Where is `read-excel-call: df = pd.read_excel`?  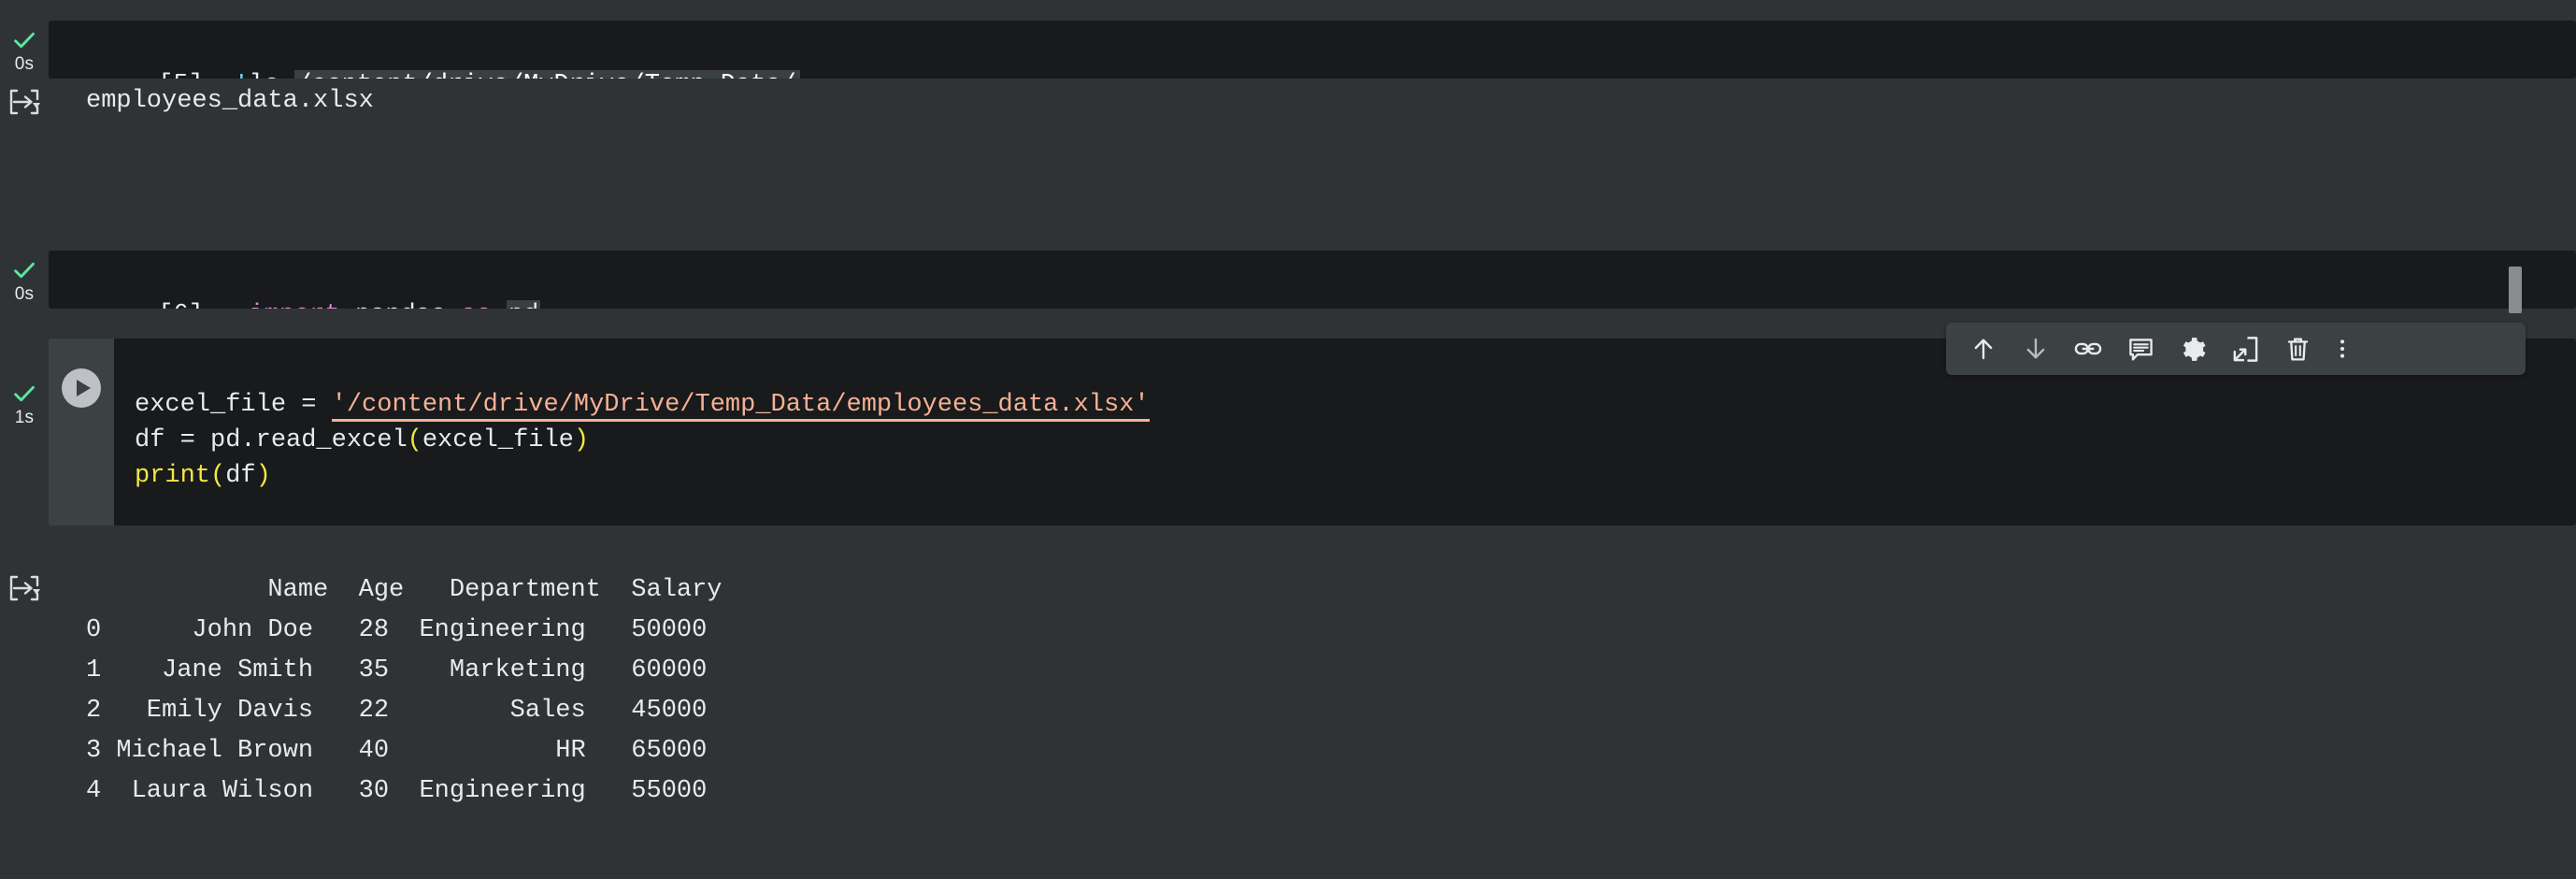
read-excel-call: df = pd.read_excel is located at coordinates (271, 440).